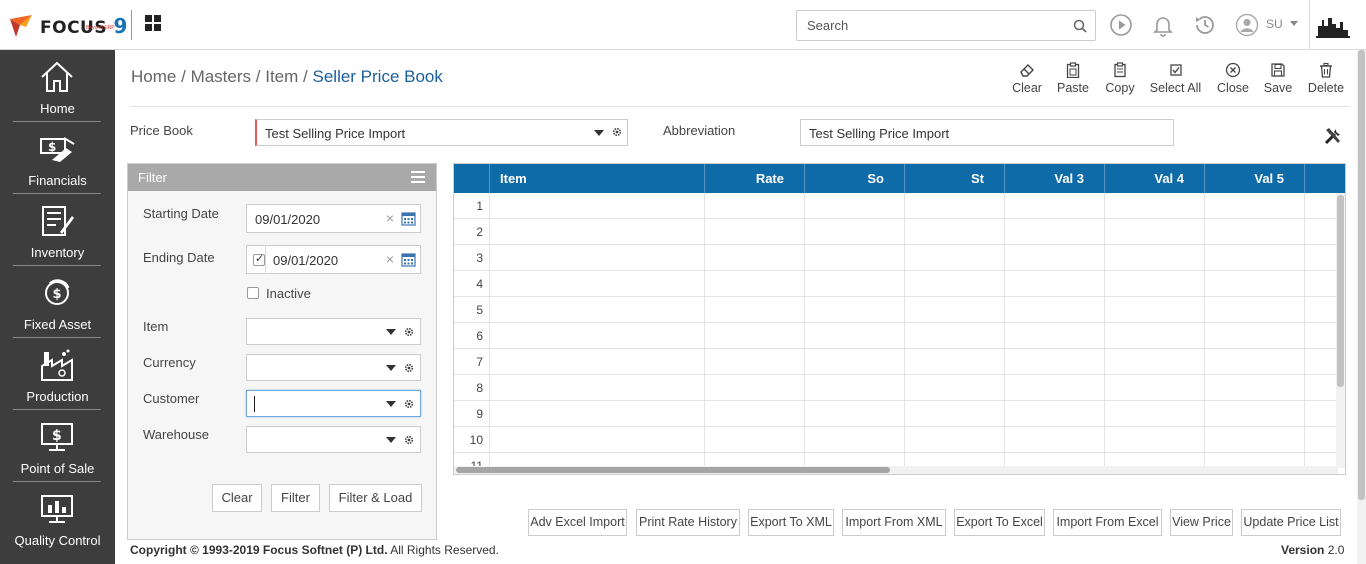 The image size is (1366, 564). Describe the element at coordinates (281, 76) in the screenshot. I see `breadcrumb-item: Item` at that location.